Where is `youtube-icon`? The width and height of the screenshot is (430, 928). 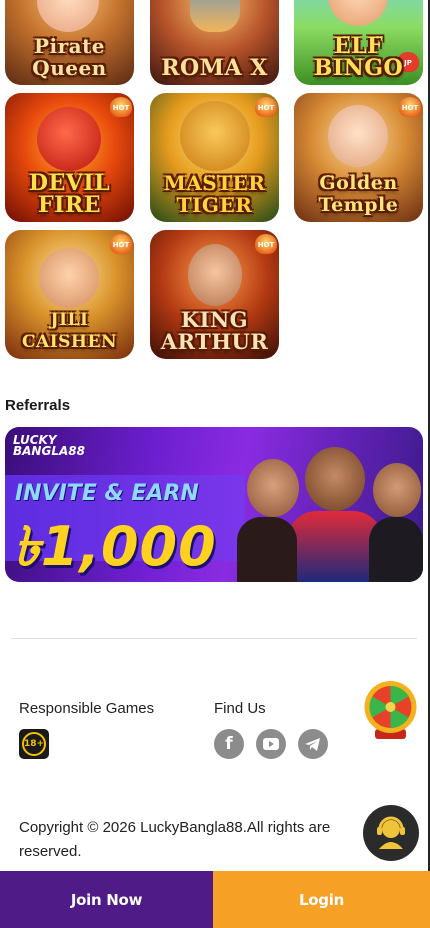
youtube-icon is located at coordinates (271, 744).